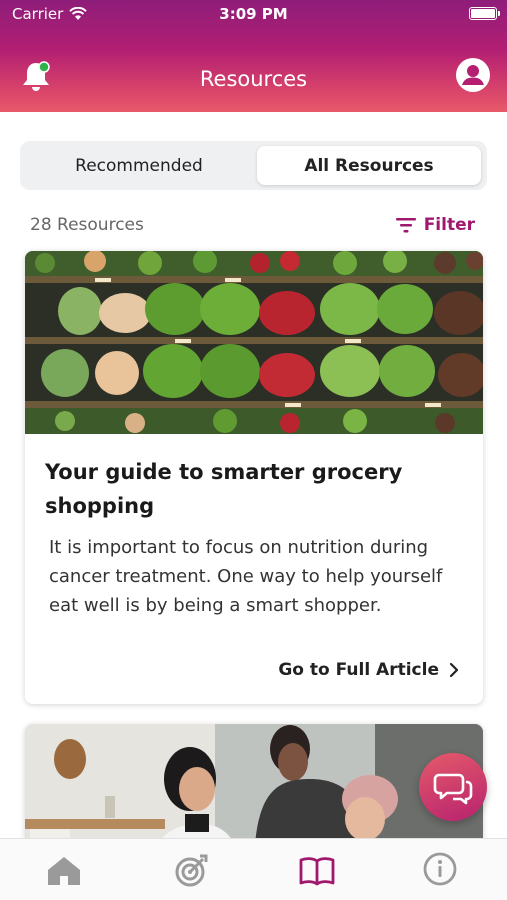 The image size is (507, 900). I want to click on card-title: Your guide to smarter grocery shopping, so click(224, 489).